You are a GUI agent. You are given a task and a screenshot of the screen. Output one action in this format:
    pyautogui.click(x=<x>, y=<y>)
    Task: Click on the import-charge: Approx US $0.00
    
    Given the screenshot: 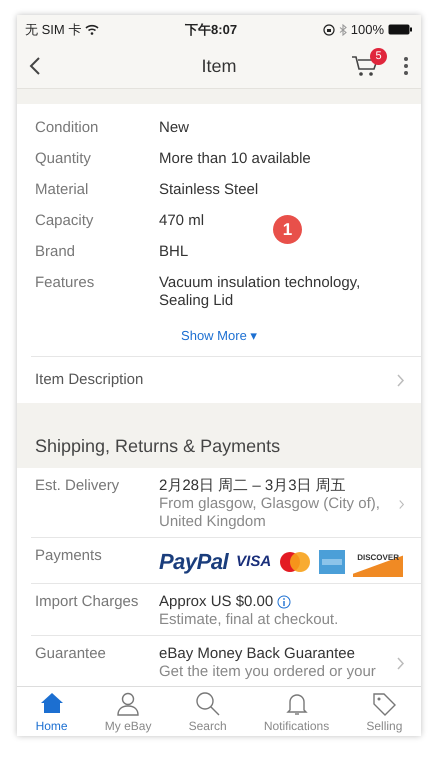 What is the action you would take?
    pyautogui.click(x=216, y=602)
    